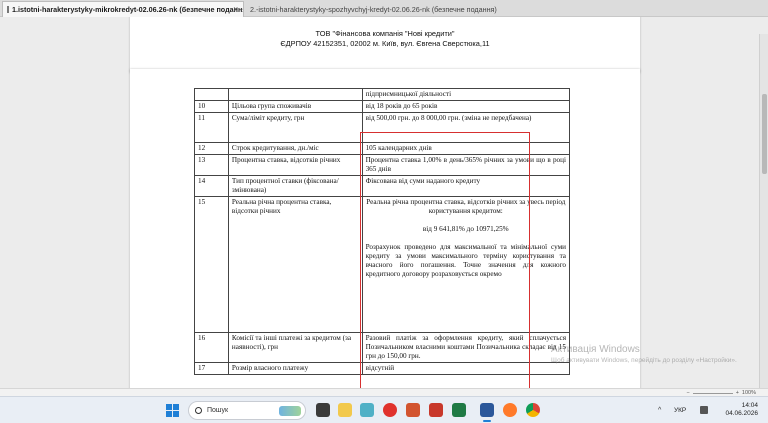  Describe the element at coordinates (295, 106) in the screenshot. I see `cell-name: Цільова група споживачів` at that location.